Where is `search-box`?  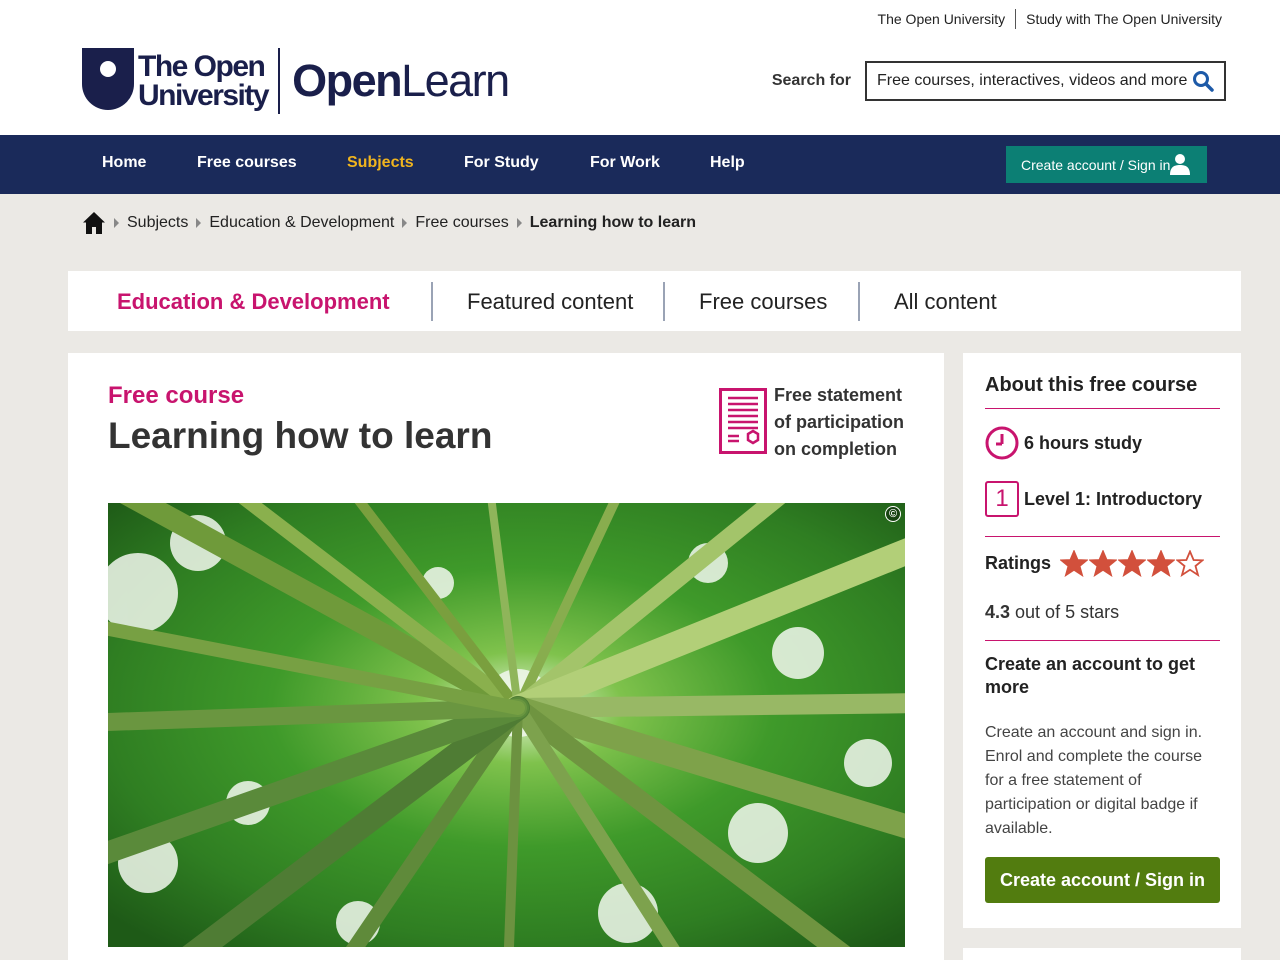
search-box is located at coordinates (1045, 81).